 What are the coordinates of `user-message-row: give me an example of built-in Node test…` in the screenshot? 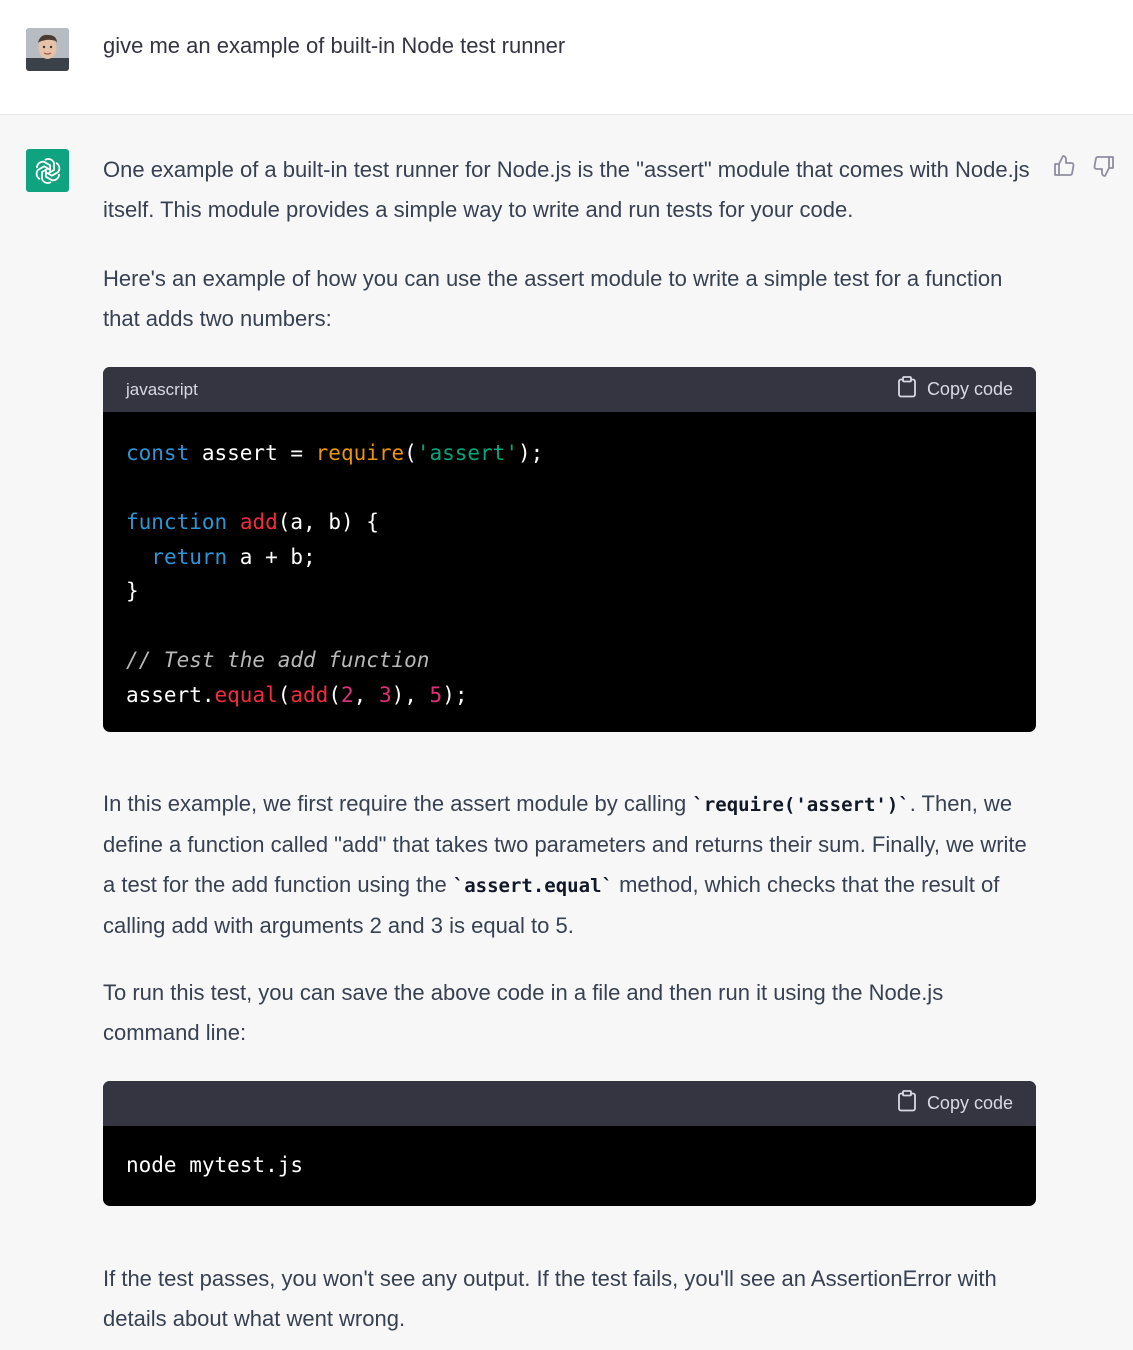 It's located at (566, 57).